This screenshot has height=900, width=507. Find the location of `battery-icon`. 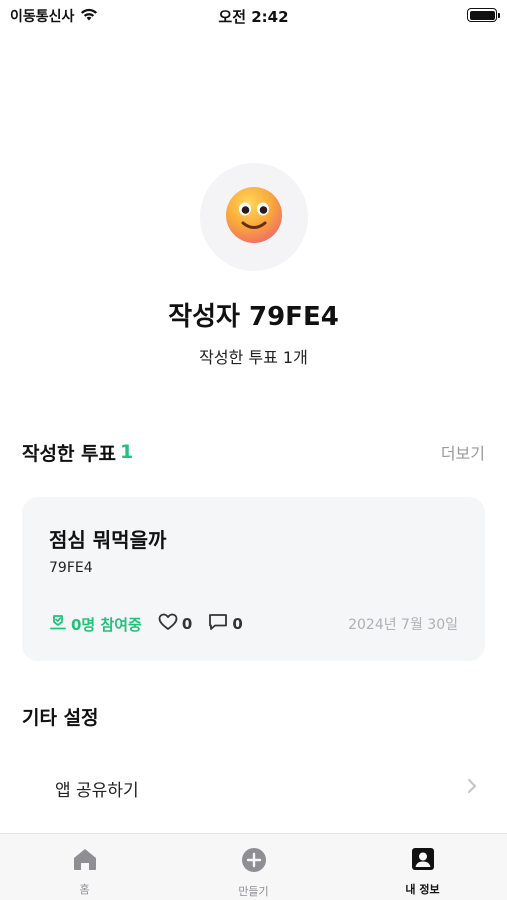

battery-icon is located at coordinates (483, 15).